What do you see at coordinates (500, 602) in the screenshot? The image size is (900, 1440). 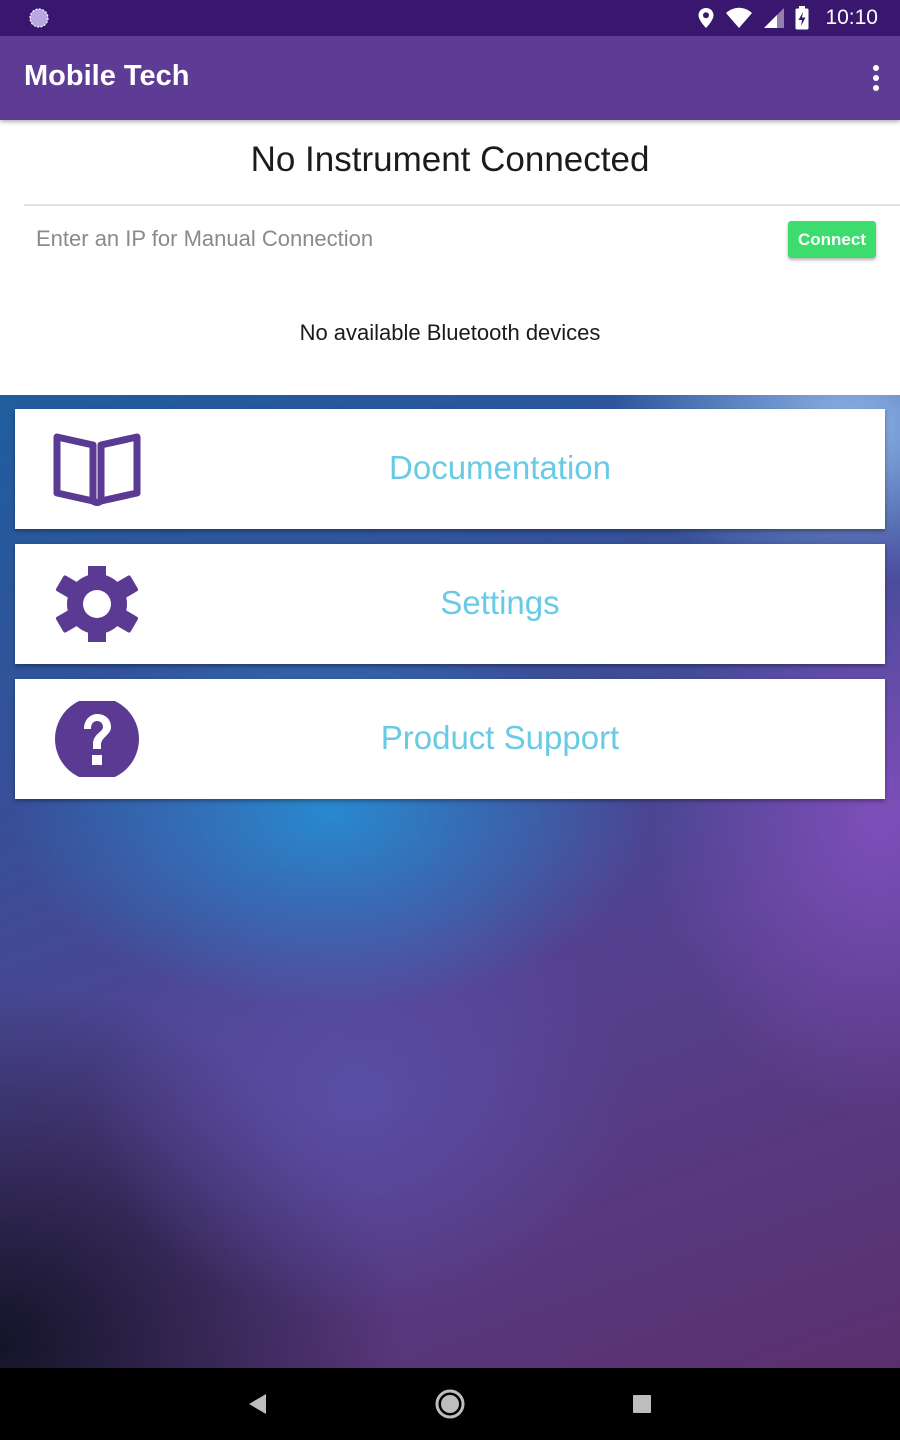 I see `settings-label: Settings` at bounding box center [500, 602].